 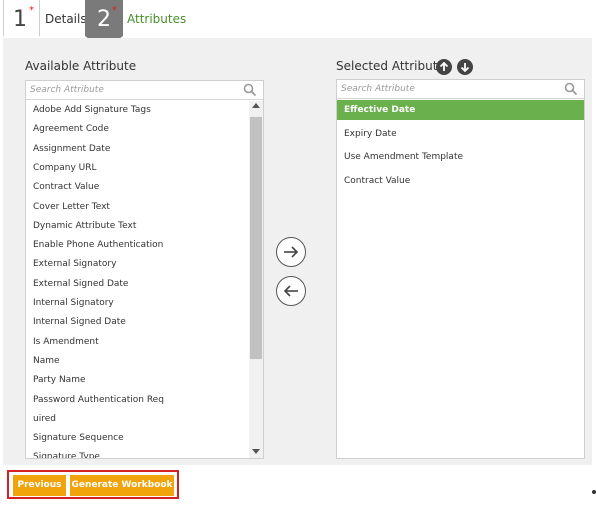 I want to click on selected-search-bar, so click(x=460, y=89).